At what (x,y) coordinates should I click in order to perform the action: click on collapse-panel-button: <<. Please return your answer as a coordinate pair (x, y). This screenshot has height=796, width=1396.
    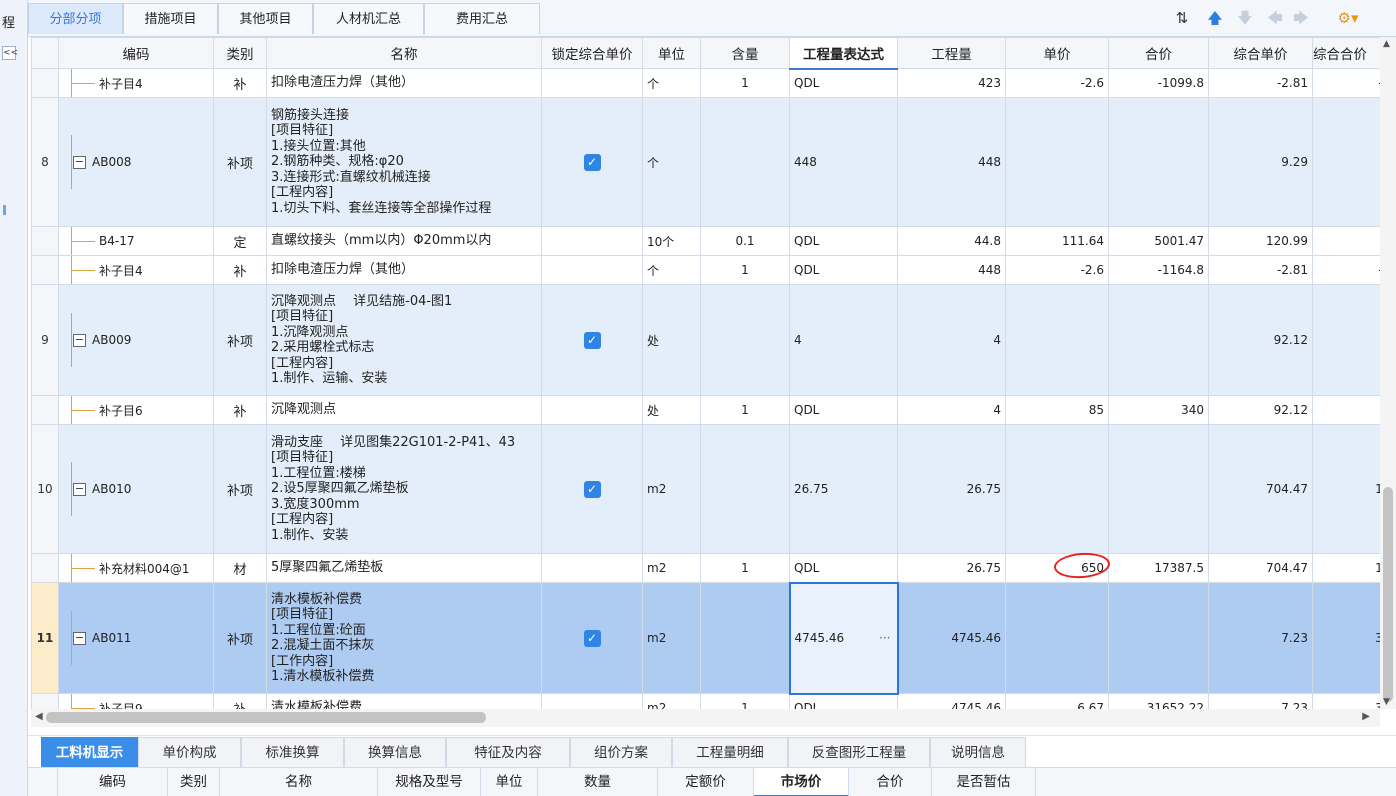
    Looking at the image, I should click on (10, 53).